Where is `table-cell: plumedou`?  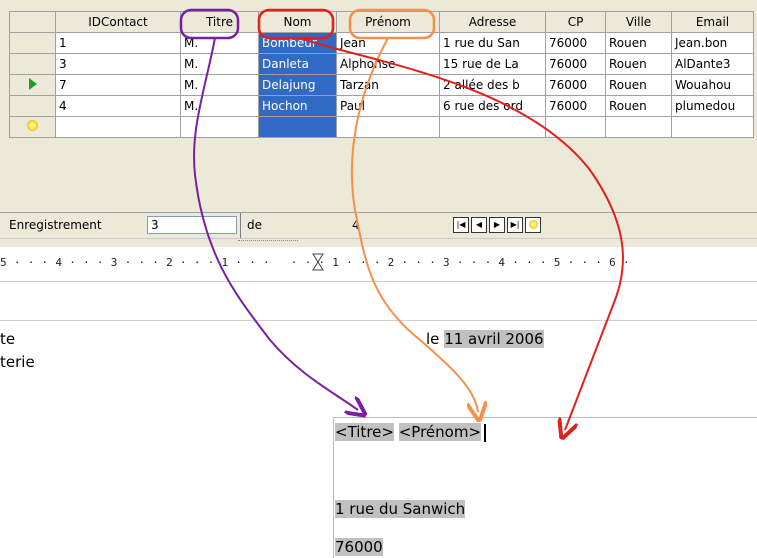
table-cell: plumedou is located at coordinates (712, 106).